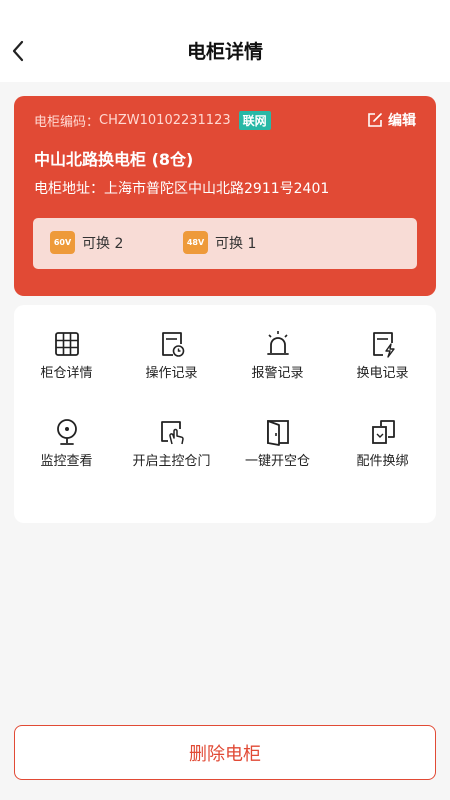 The height and width of the screenshot is (800, 450). What do you see at coordinates (171, 373) in the screenshot?
I see `menu-label: 操作记录` at bounding box center [171, 373].